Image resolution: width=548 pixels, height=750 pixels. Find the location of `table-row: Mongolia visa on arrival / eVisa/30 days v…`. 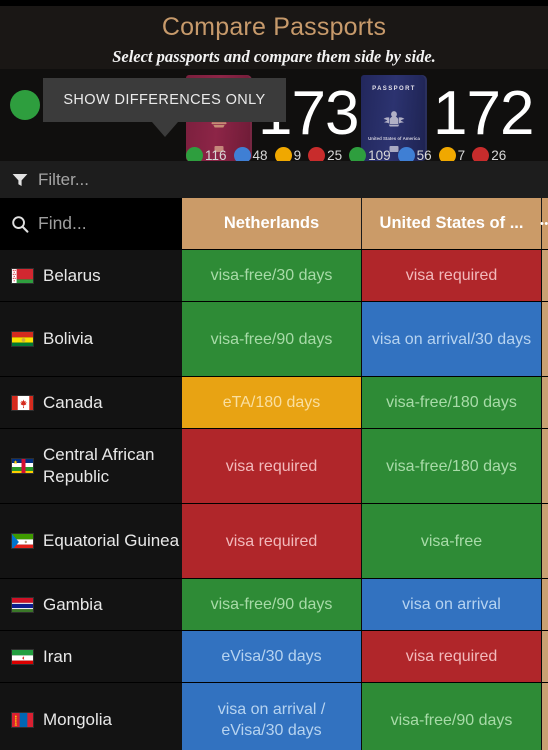

table-row: Mongolia visa on arrival / eVisa/30 days v… is located at coordinates (274, 716).